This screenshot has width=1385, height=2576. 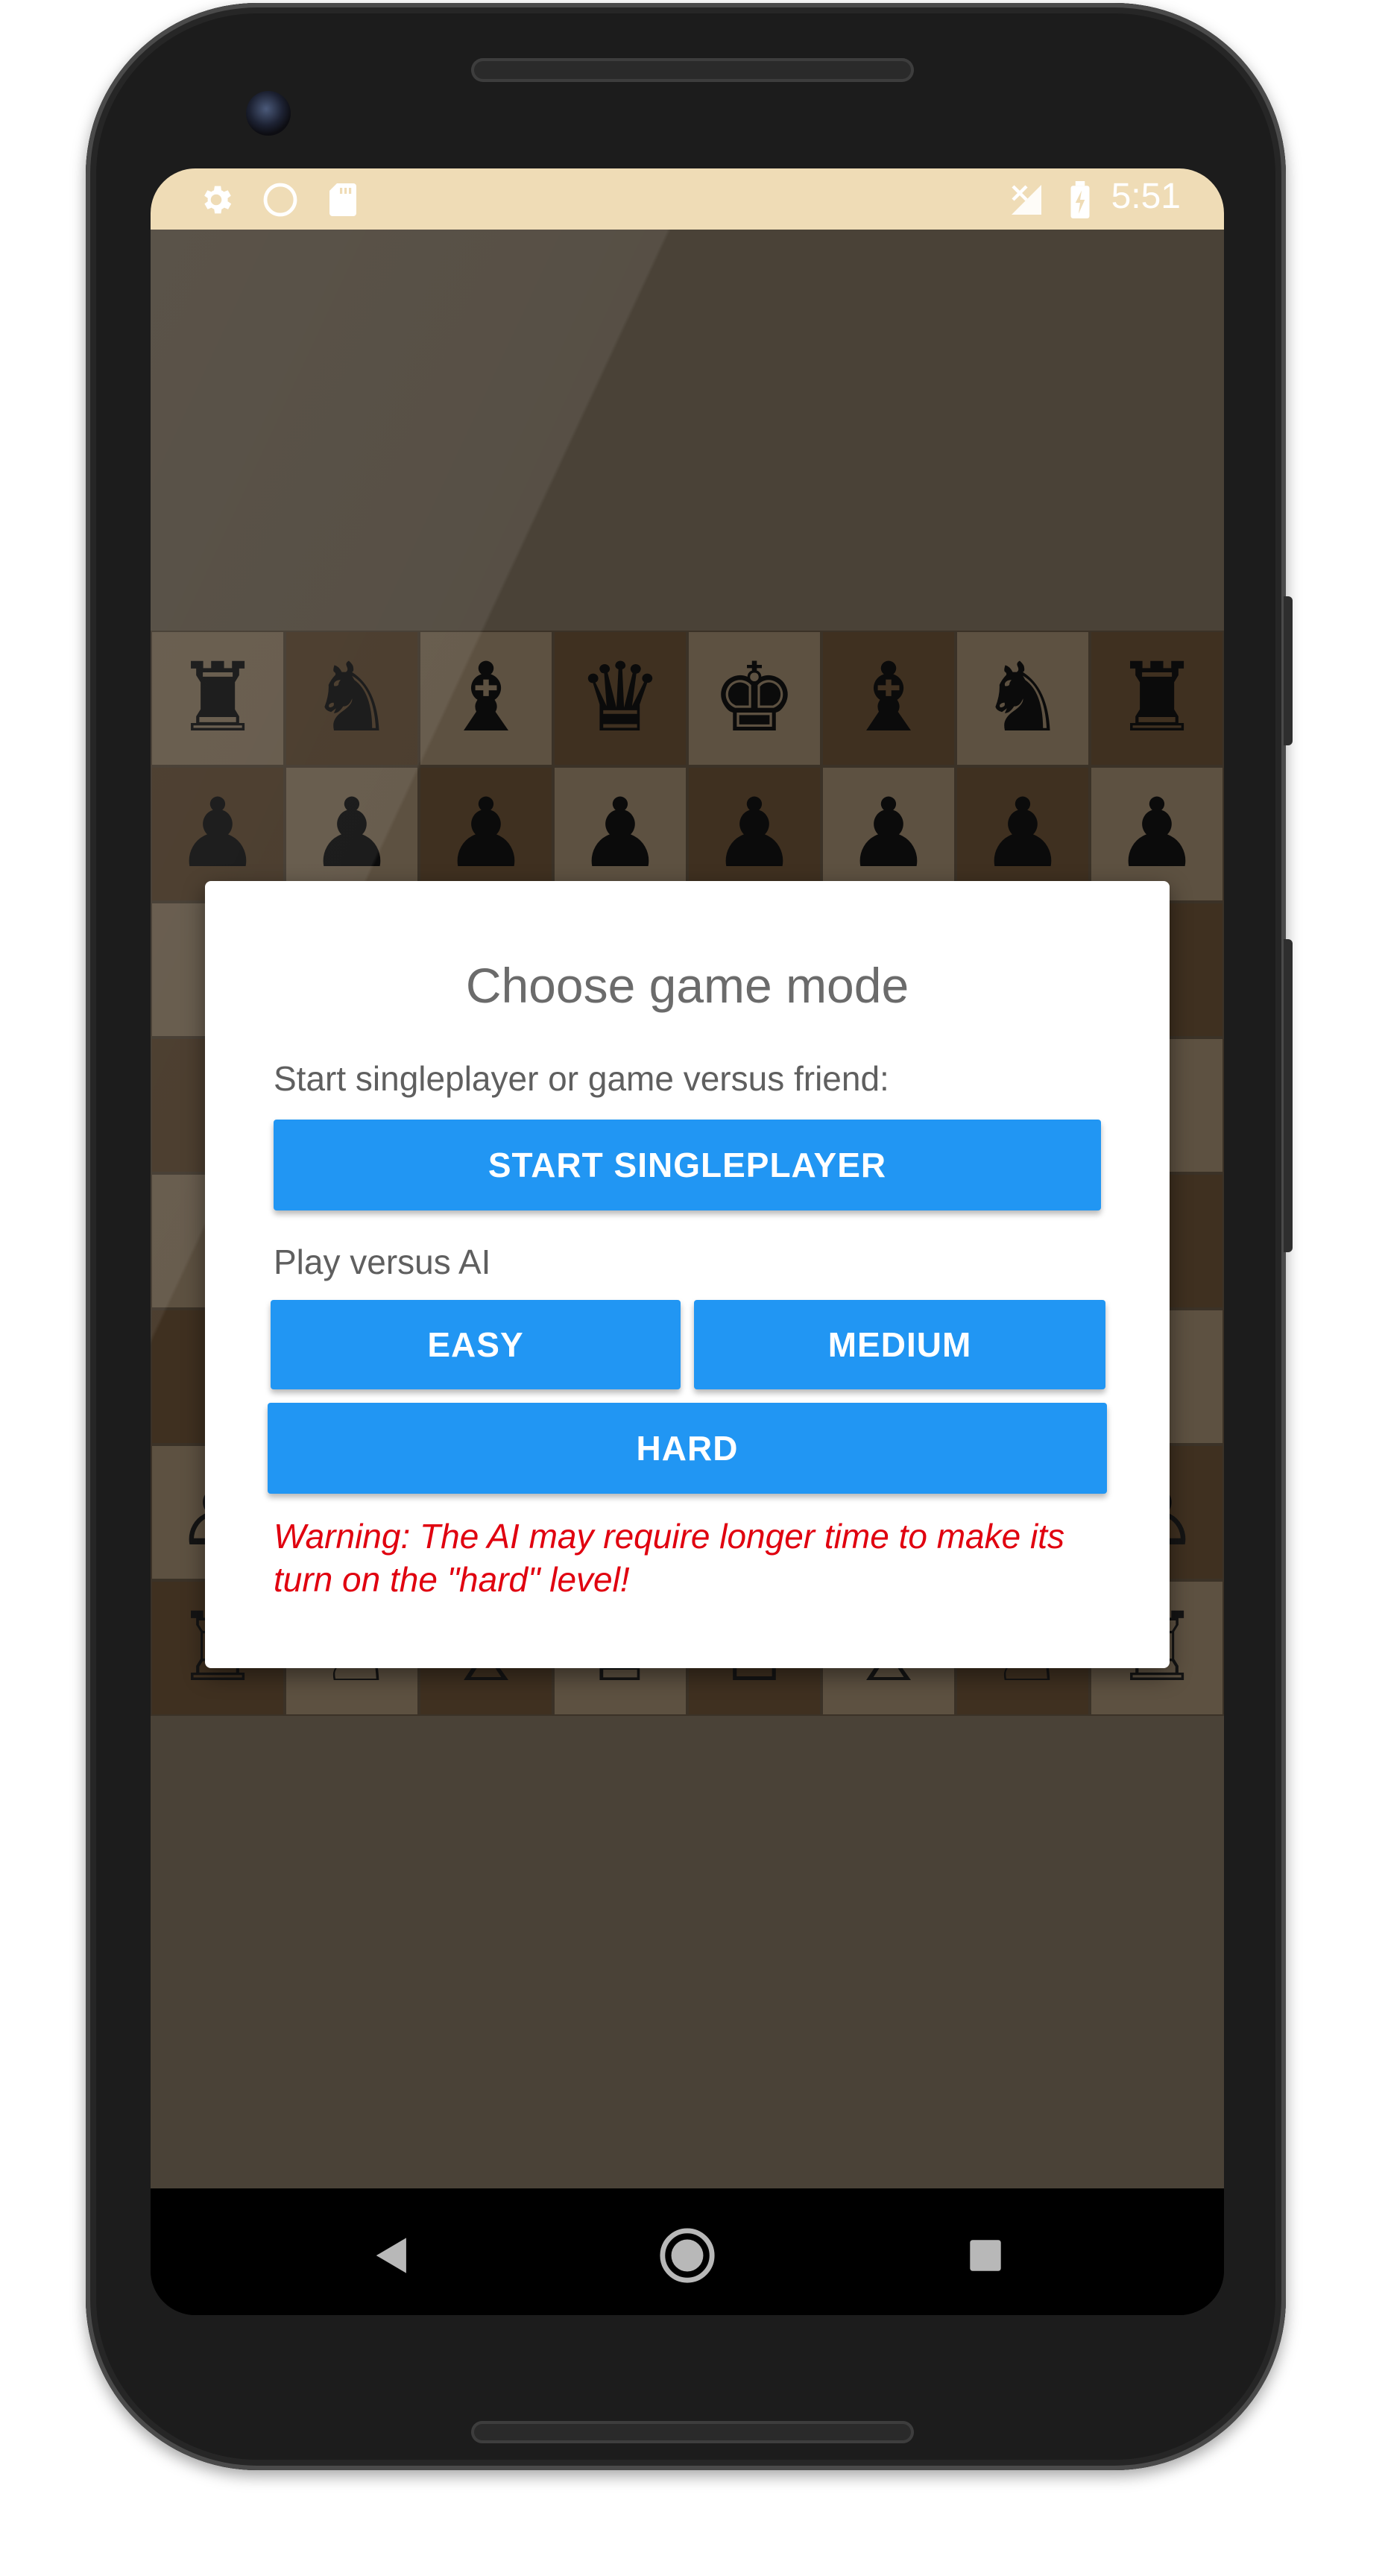 What do you see at coordinates (687, 1448) in the screenshot?
I see `hard-button: HARD` at bounding box center [687, 1448].